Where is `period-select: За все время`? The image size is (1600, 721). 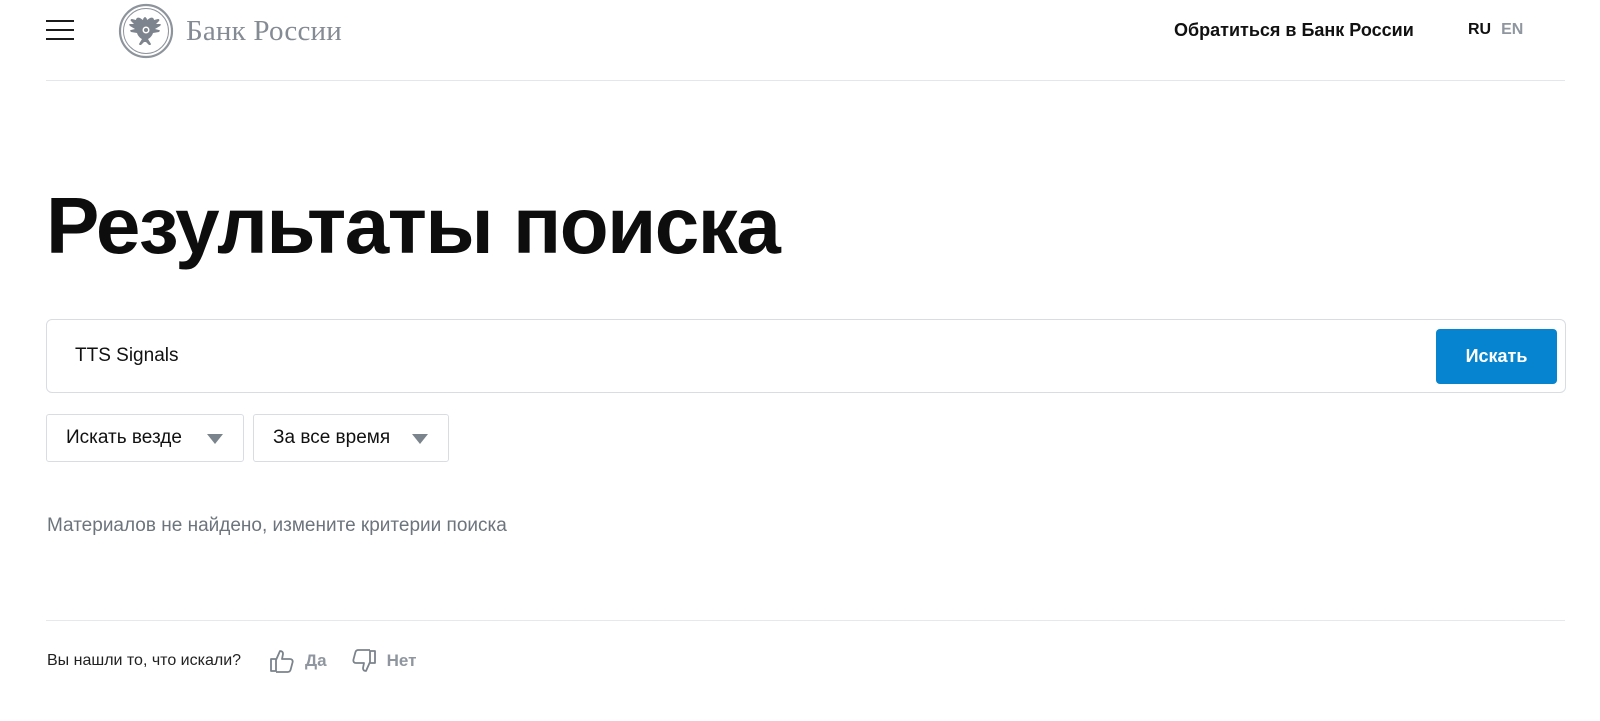 period-select: За все время is located at coordinates (351, 438).